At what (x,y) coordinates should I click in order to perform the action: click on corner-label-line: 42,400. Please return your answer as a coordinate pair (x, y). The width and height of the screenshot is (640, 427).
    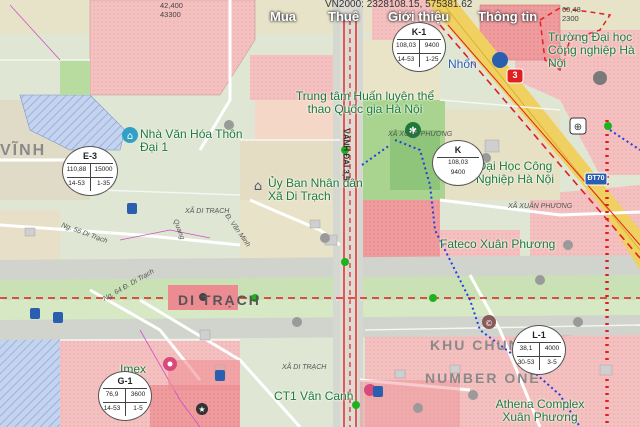
    Looking at the image, I should click on (171, 5).